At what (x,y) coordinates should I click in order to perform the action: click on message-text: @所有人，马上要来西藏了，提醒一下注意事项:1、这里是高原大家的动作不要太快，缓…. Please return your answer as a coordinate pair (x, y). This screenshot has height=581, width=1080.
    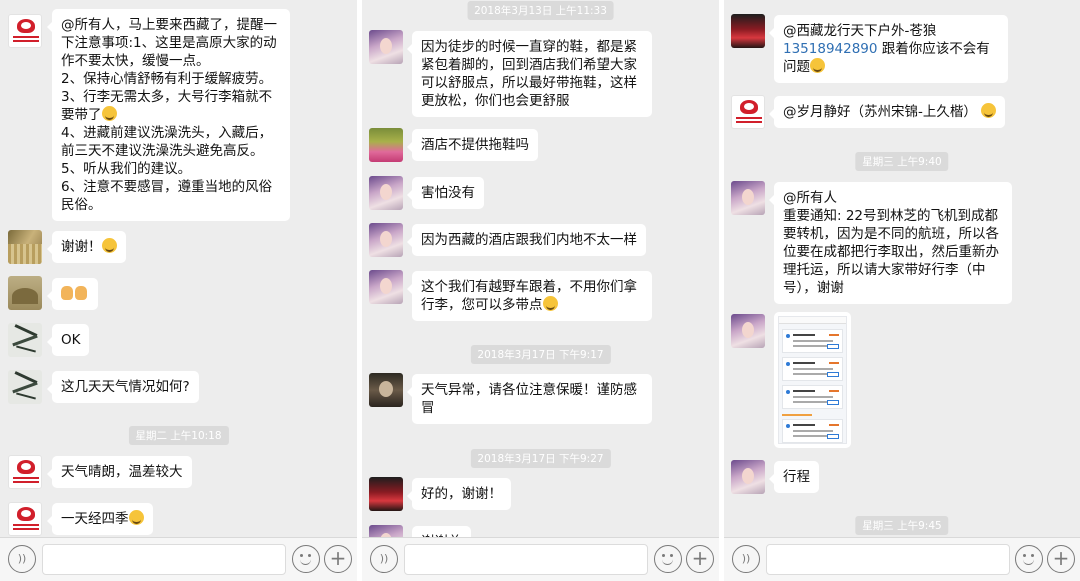
    Looking at the image, I should click on (169, 70).